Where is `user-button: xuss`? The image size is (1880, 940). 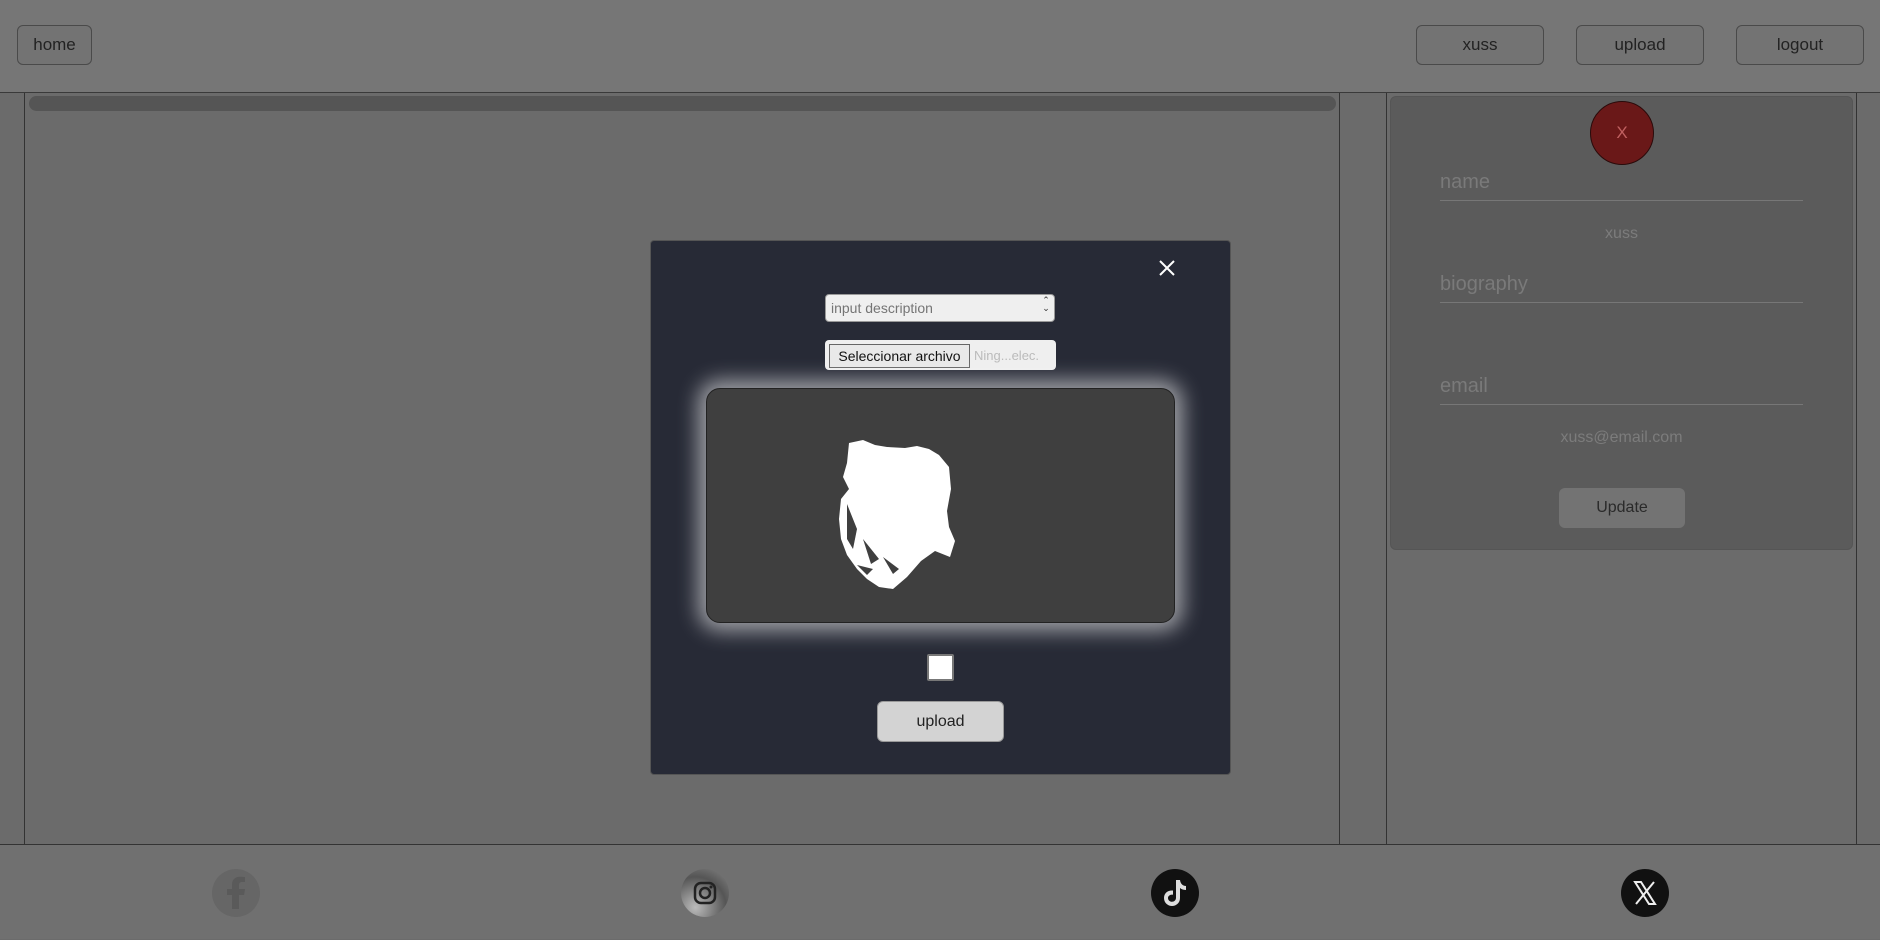 user-button: xuss is located at coordinates (1480, 45).